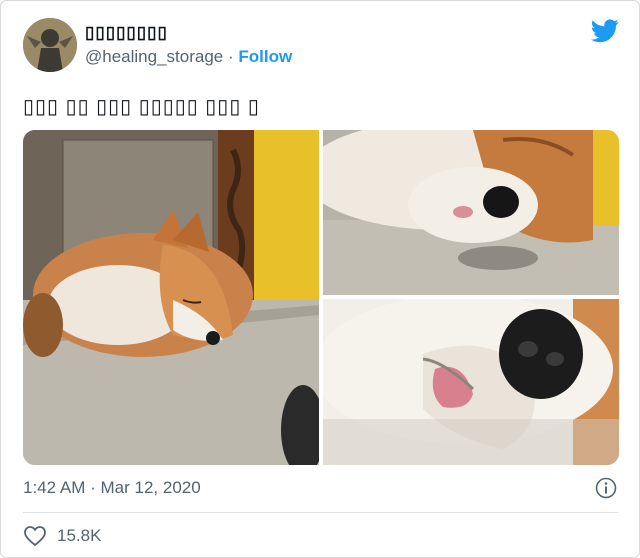 The image size is (640, 558). I want to click on timestamp: 1:42 AM · Mar 12, 2020, so click(112, 488).